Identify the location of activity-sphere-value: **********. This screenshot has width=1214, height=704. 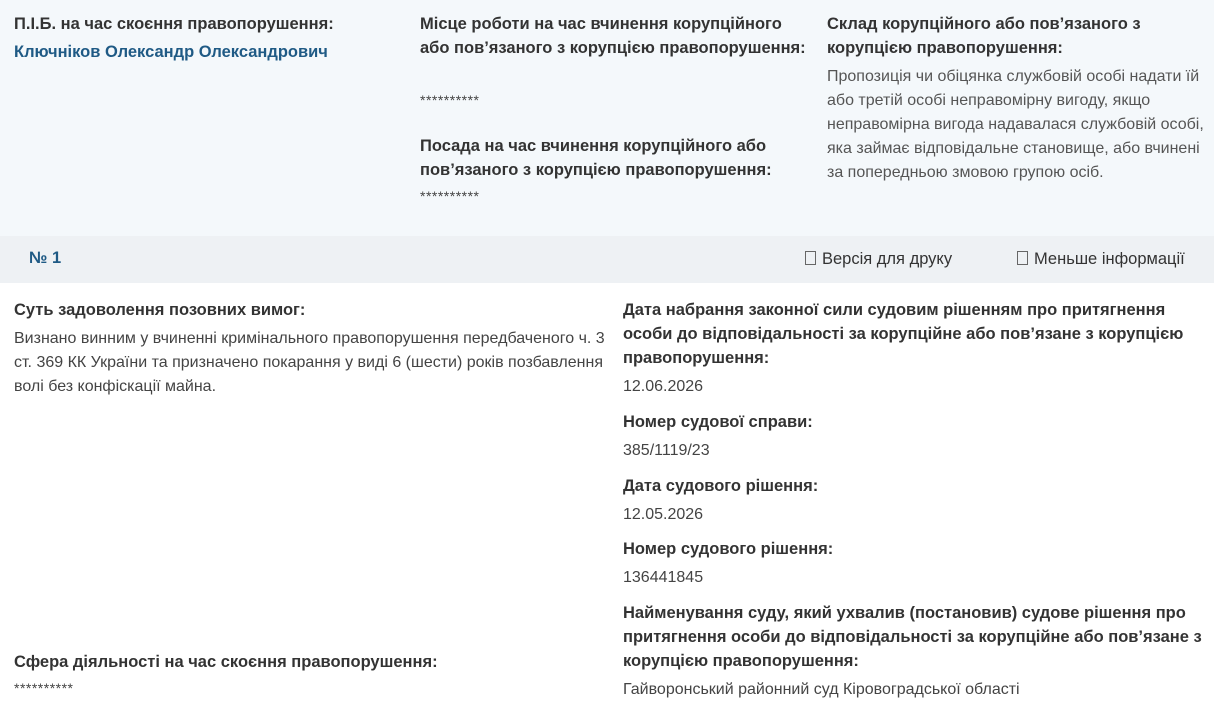
(44, 688).